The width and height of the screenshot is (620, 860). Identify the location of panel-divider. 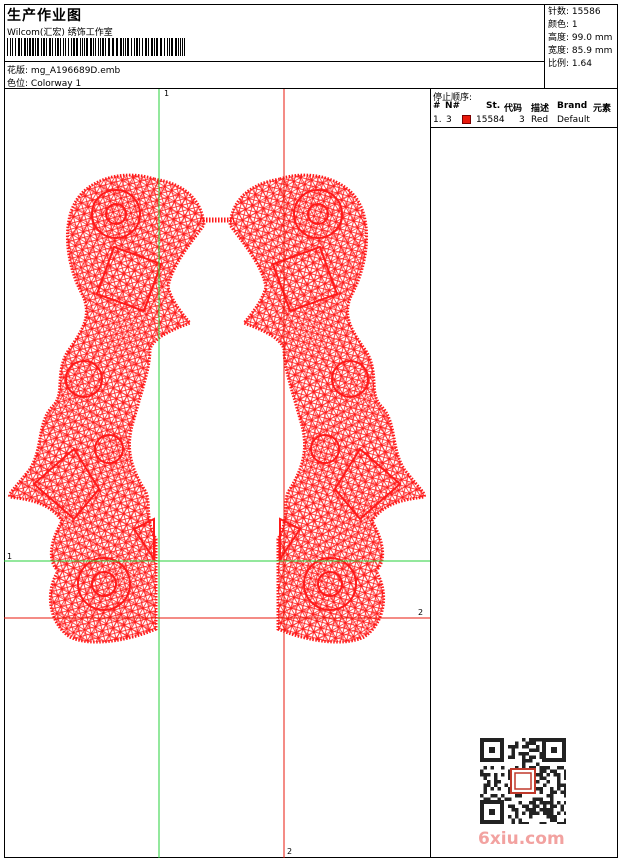
(524, 127).